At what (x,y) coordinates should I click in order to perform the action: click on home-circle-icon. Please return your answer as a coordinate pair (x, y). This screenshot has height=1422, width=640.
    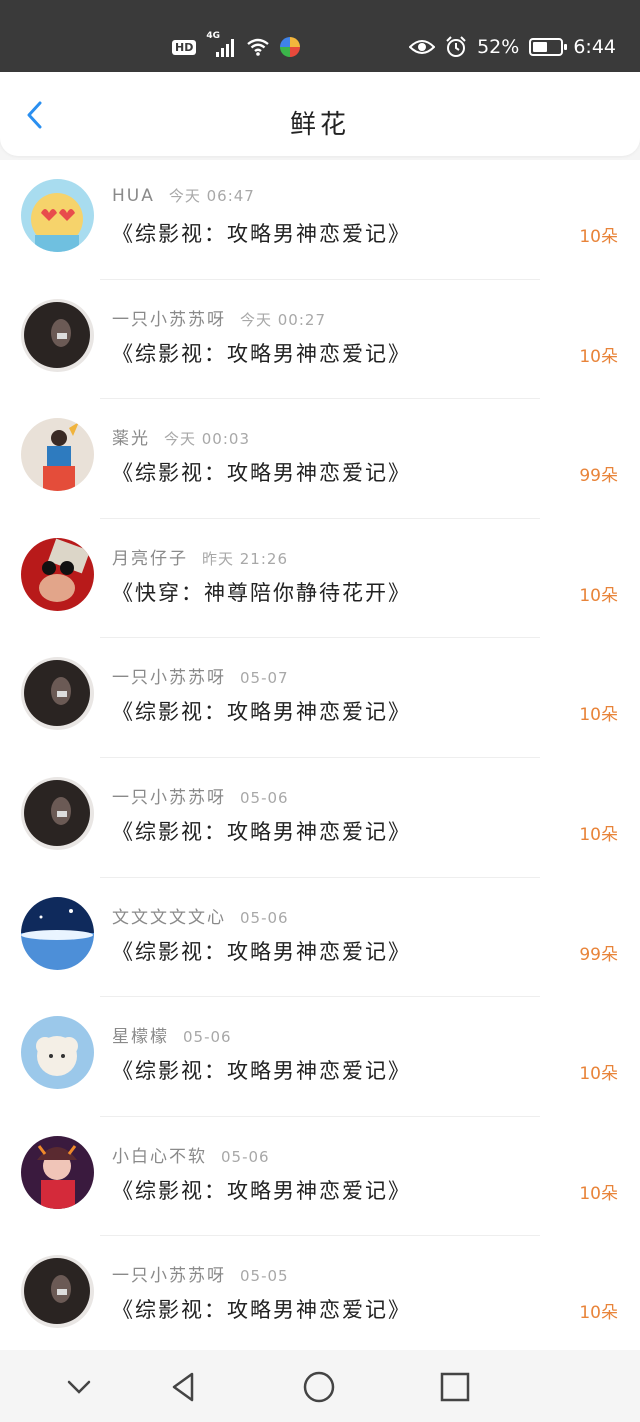
    Looking at the image, I should click on (319, 1387).